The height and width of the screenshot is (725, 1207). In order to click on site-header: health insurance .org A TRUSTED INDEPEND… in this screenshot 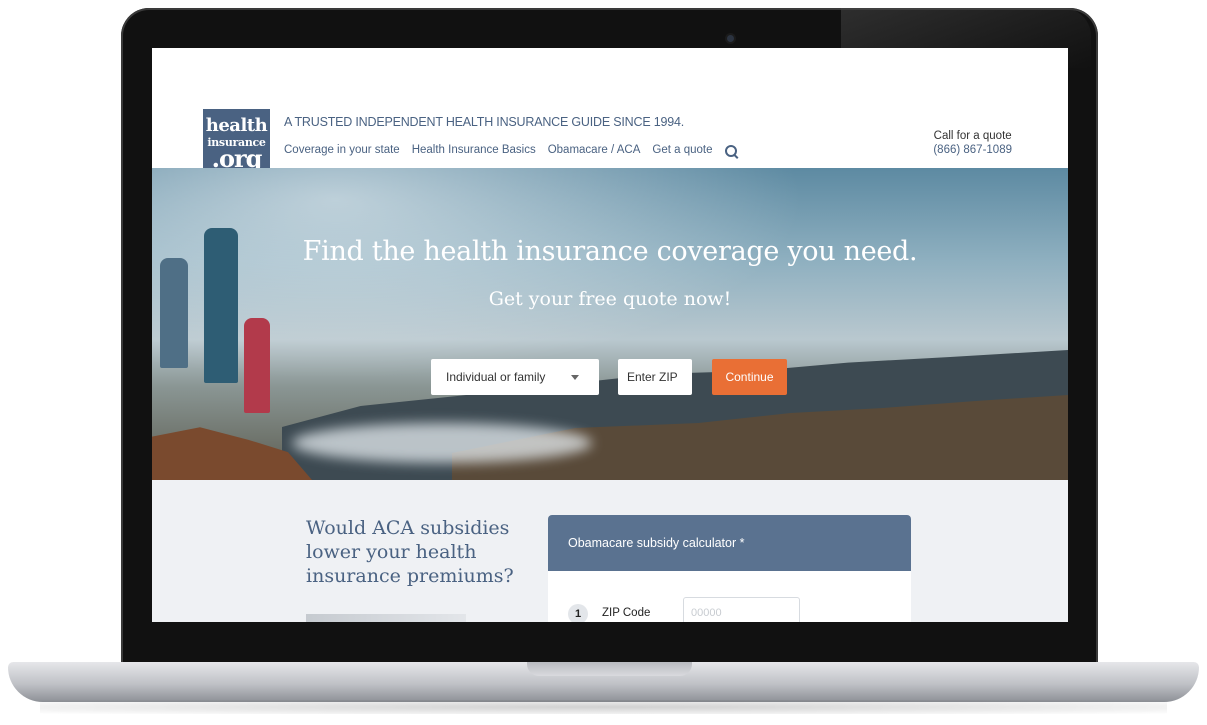, I will do `click(610, 114)`.